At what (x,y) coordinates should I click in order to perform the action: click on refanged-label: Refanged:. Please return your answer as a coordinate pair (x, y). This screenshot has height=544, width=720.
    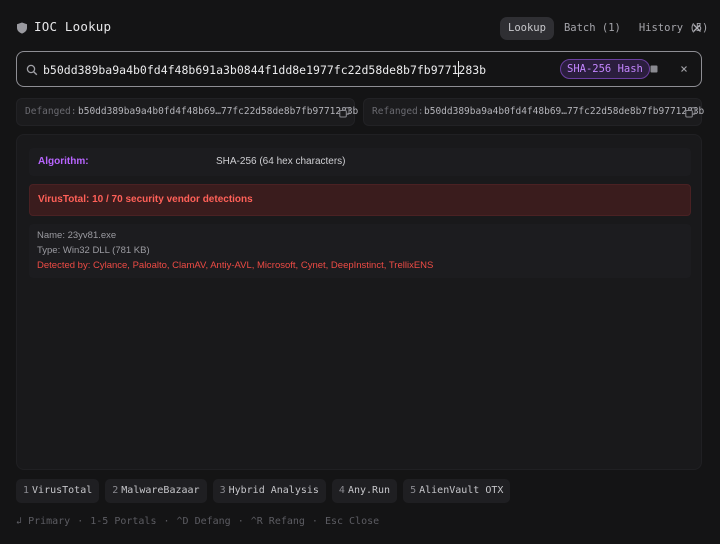
    Looking at the image, I should click on (398, 111).